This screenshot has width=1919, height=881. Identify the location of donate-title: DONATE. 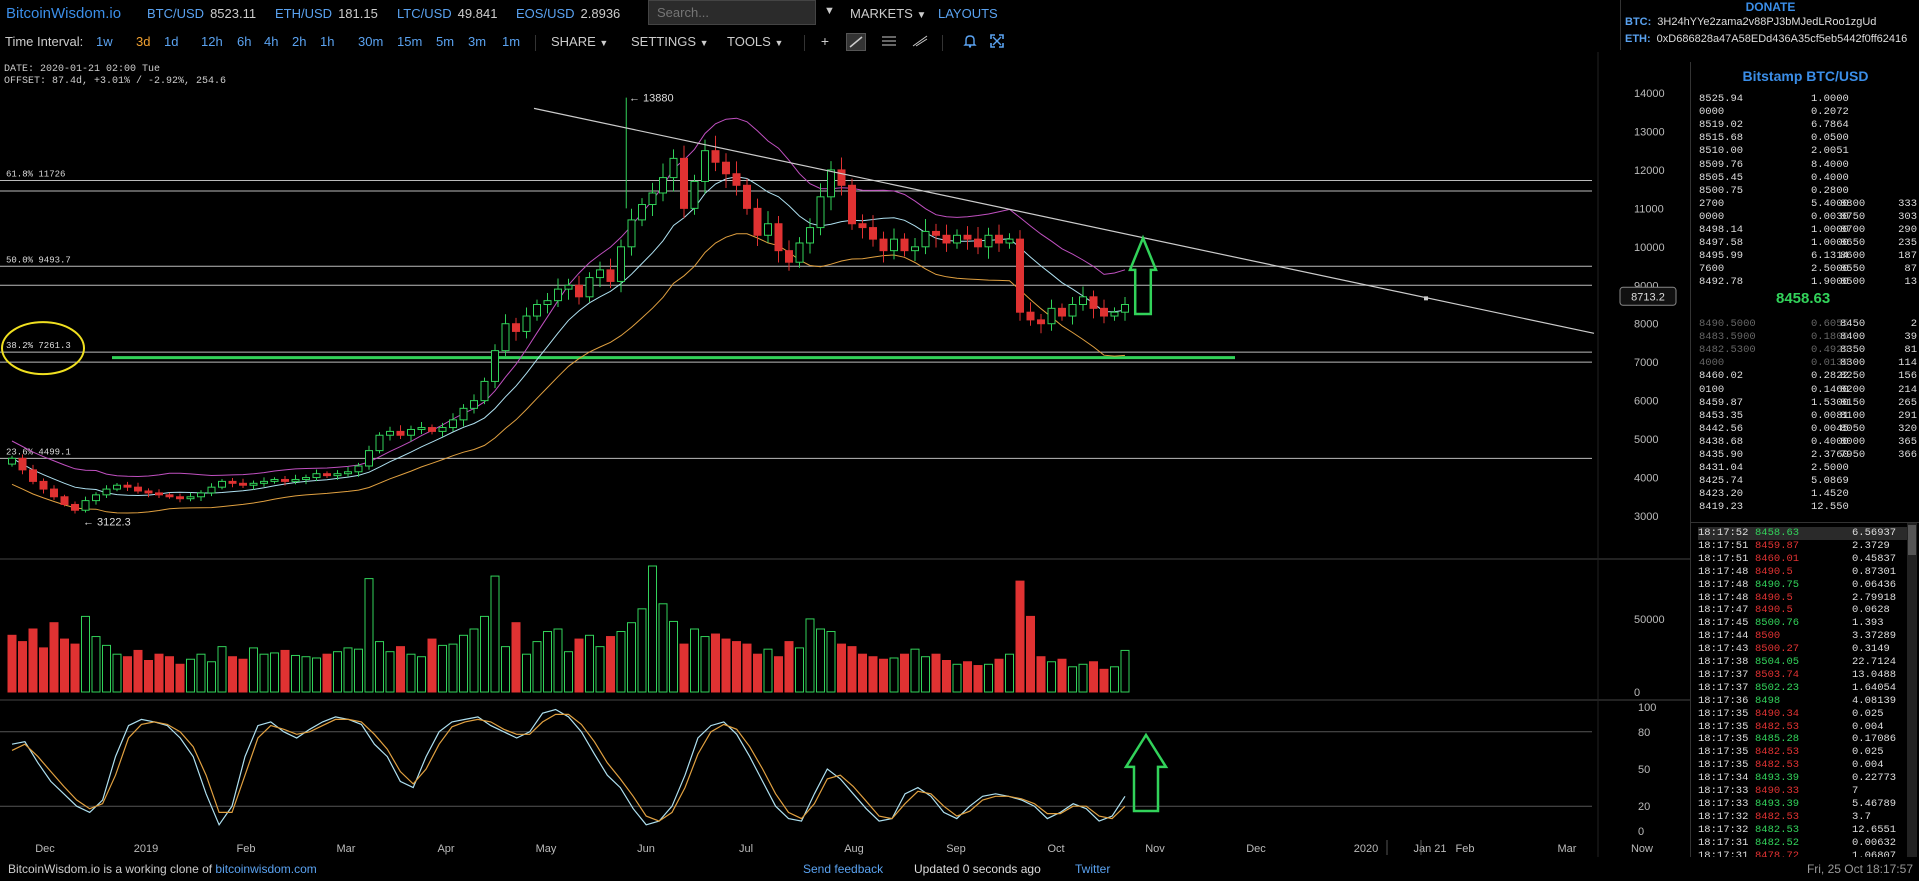
(1770, 7).